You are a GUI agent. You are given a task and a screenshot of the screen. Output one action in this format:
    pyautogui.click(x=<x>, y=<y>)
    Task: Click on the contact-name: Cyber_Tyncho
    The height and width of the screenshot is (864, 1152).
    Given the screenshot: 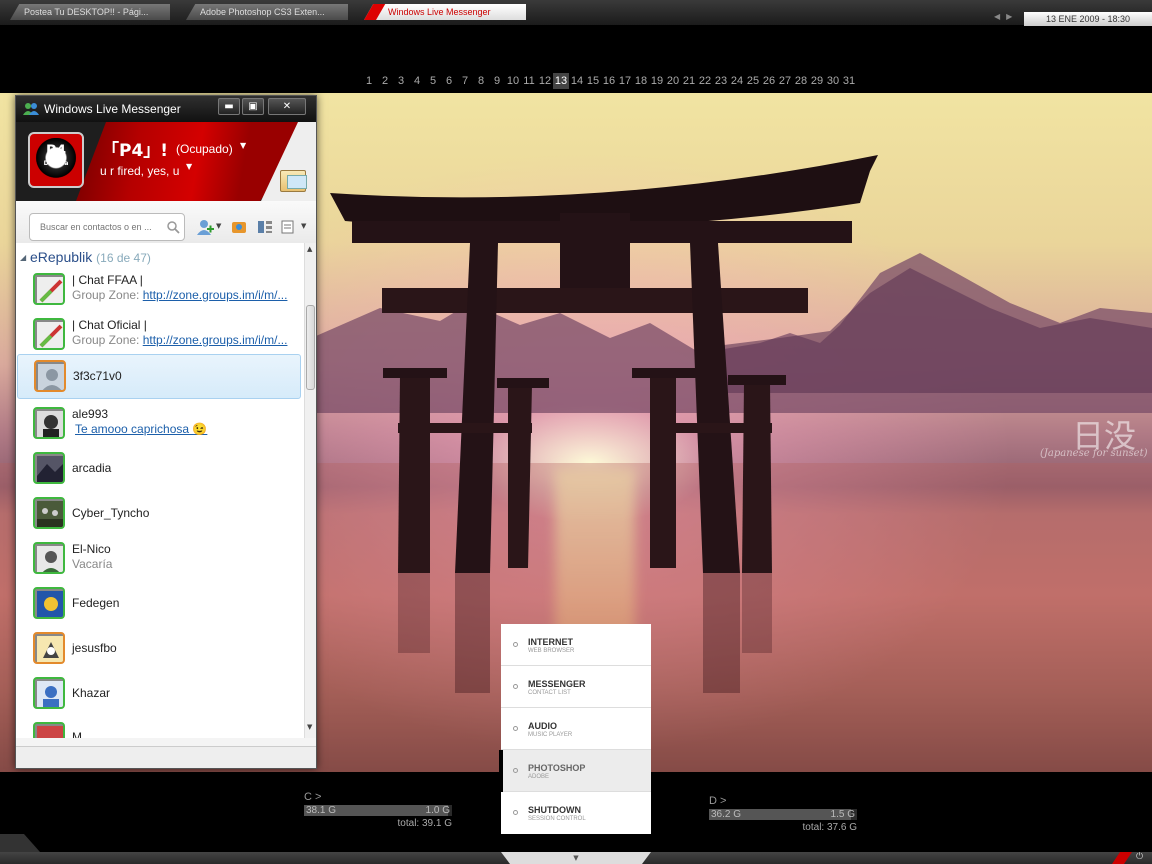 What is the action you would take?
    pyautogui.click(x=111, y=513)
    